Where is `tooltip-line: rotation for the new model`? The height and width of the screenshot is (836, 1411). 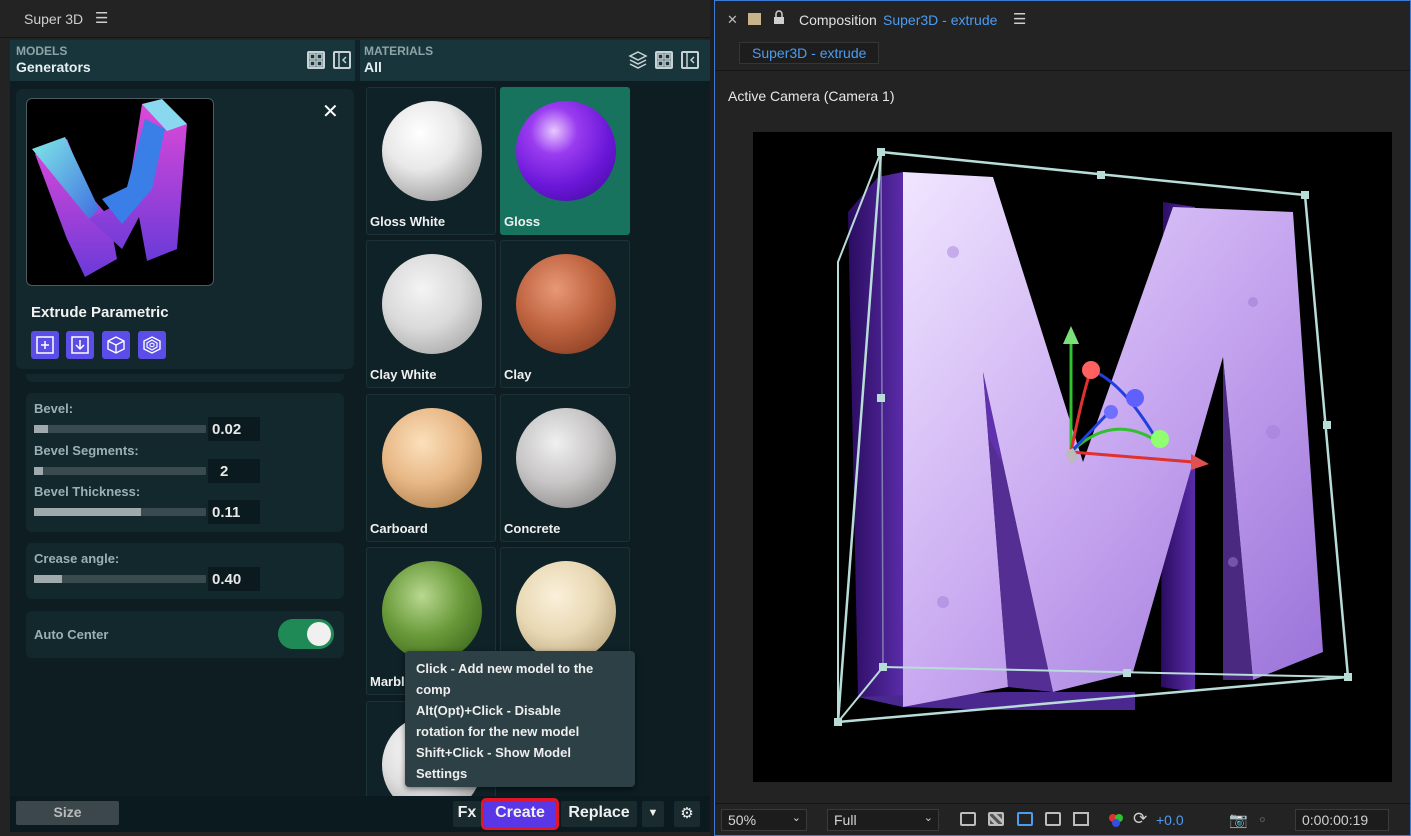 tooltip-line: rotation for the new model is located at coordinates (498, 731).